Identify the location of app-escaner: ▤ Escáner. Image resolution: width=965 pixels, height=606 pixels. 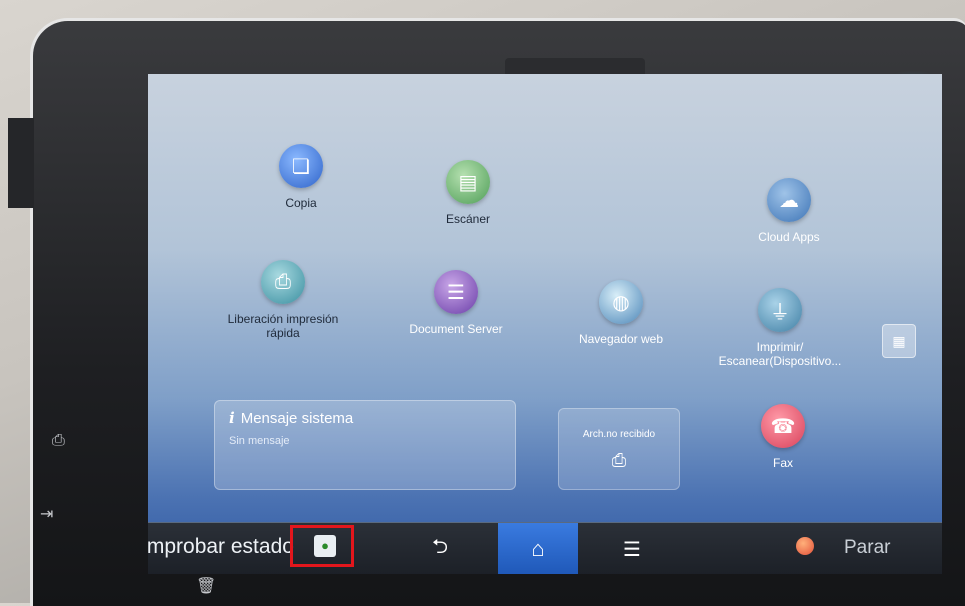
(468, 193).